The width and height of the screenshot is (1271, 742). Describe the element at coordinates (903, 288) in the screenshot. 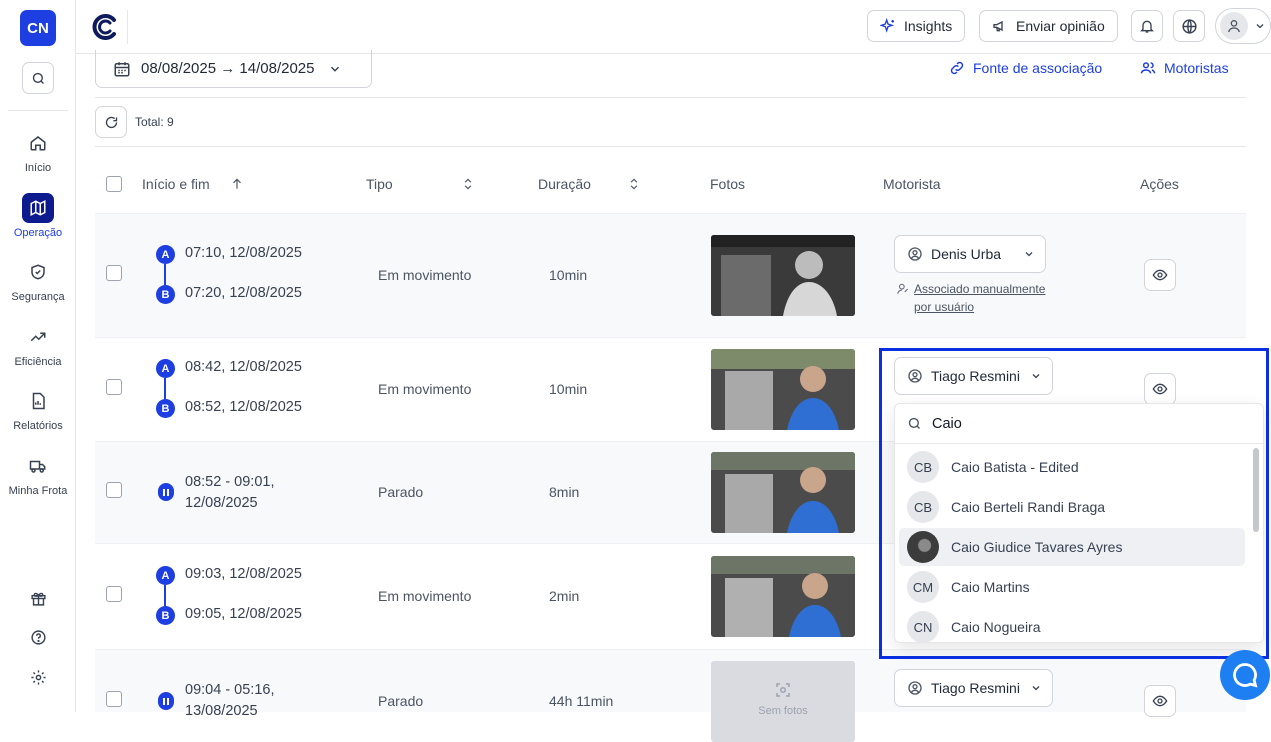

I see `user-link-icon` at that location.